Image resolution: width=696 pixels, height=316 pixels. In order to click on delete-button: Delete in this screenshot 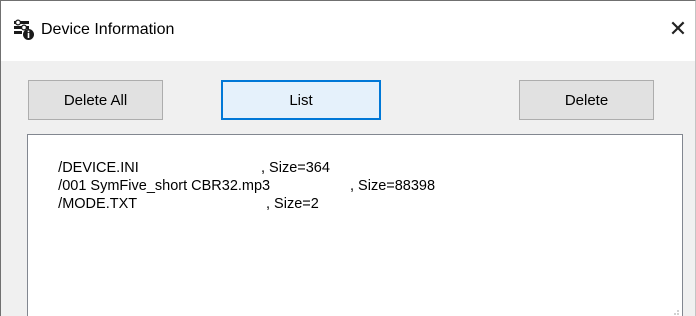, I will do `click(586, 100)`.